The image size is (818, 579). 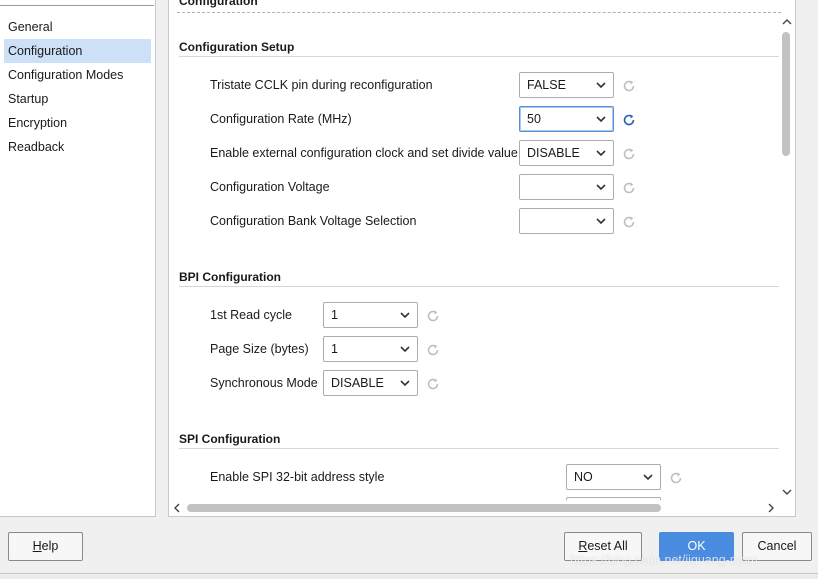 I want to click on help-button: Help, so click(x=45, y=546).